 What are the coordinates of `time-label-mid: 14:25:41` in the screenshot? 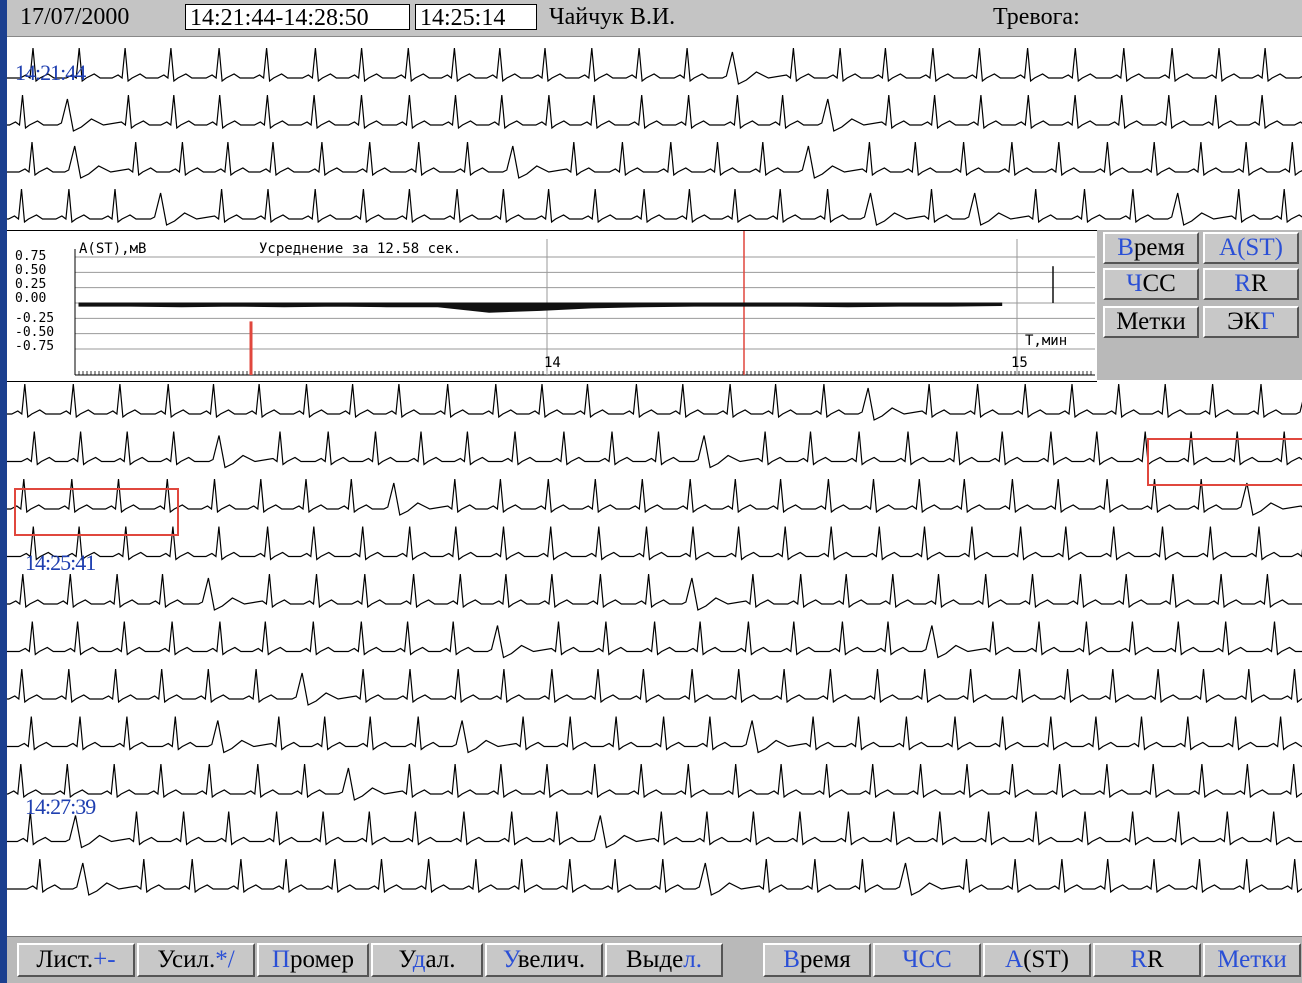 It's located at (60, 562).